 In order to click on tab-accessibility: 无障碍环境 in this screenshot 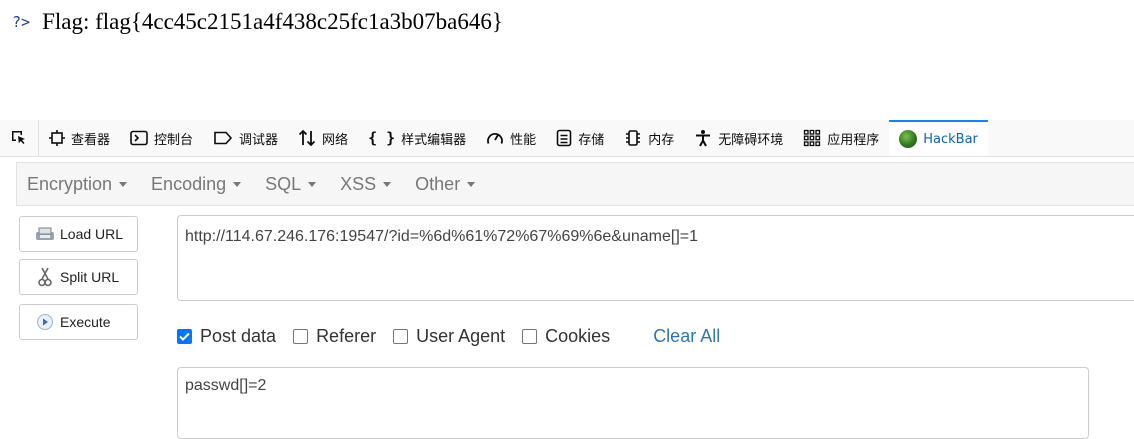, I will do `click(738, 138)`.